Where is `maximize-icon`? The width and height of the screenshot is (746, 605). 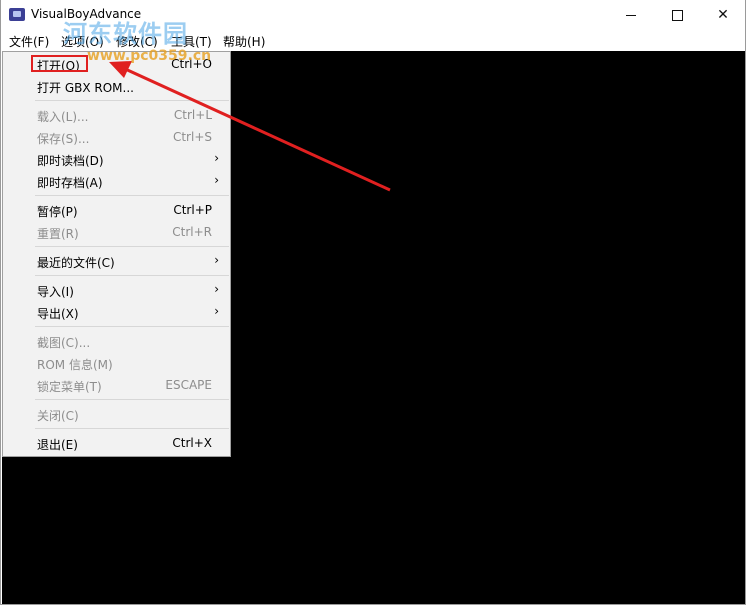
maximize-icon is located at coordinates (677, 15).